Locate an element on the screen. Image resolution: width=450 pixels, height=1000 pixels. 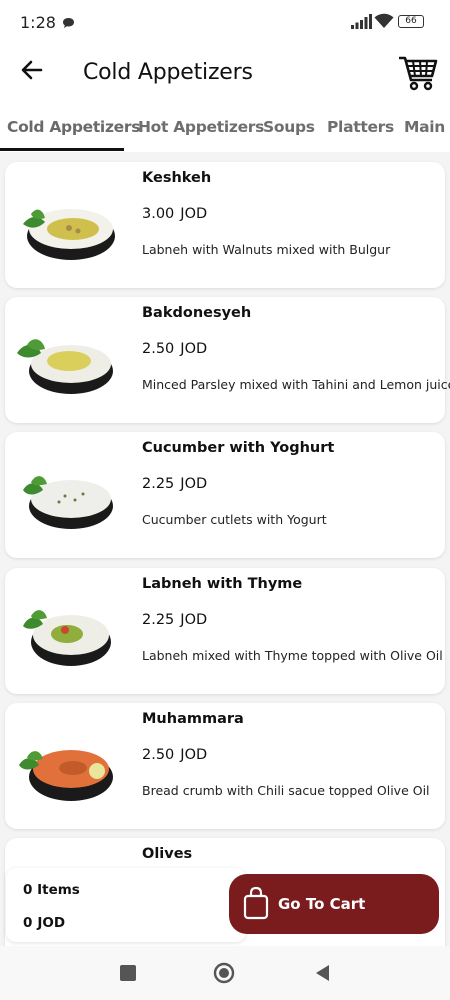
system-nav-bar is located at coordinates (225, 973).